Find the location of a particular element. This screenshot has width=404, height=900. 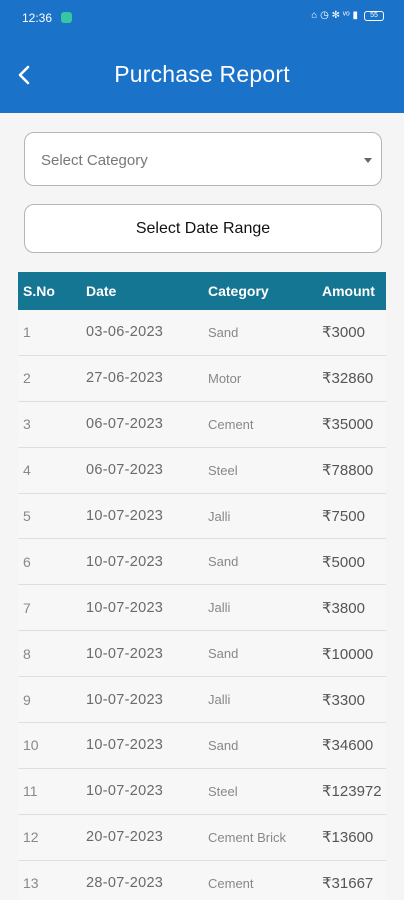

app-bar: 12:36 ⌂ ◷ ✻ ᵛᵒ ▮ 55 Purchase Report is located at coordinates (202, 56).